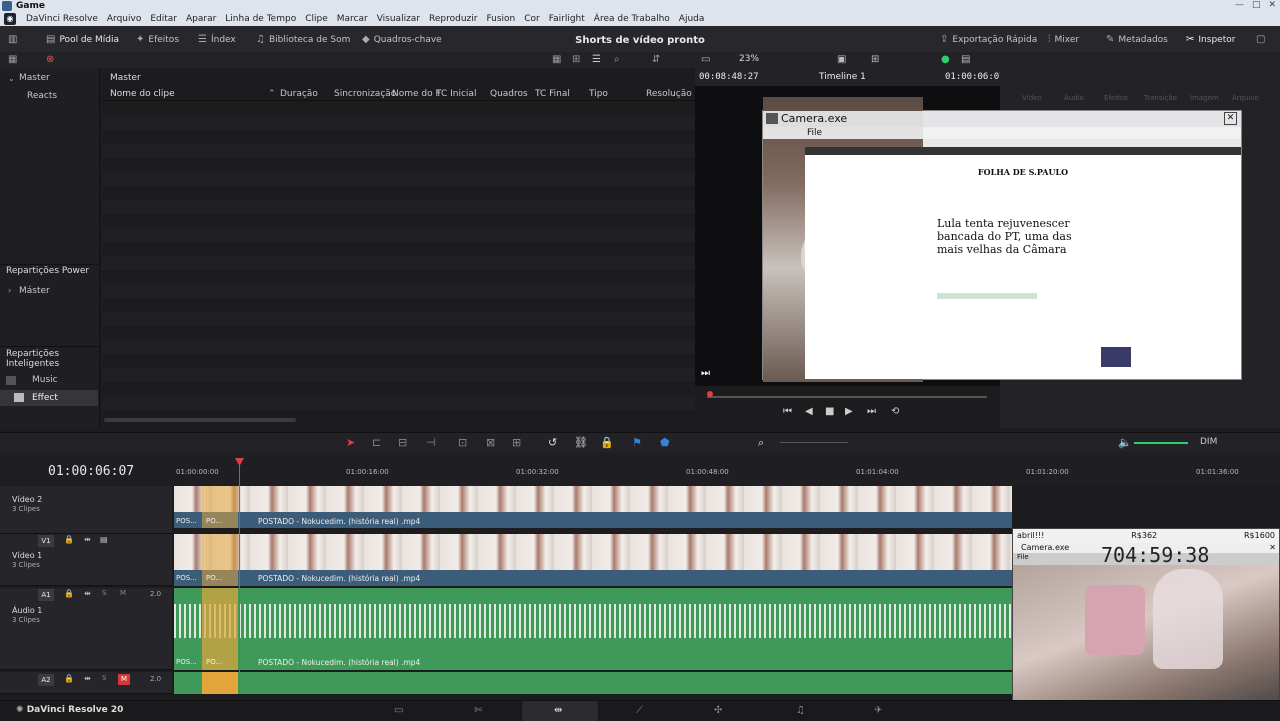 Image resolution: width=1280 pixels, height=721 pixels. Describe the element at coordinates (516, 442) in the screenshot. I see `replace-clip-icon: ⊞` at that location.